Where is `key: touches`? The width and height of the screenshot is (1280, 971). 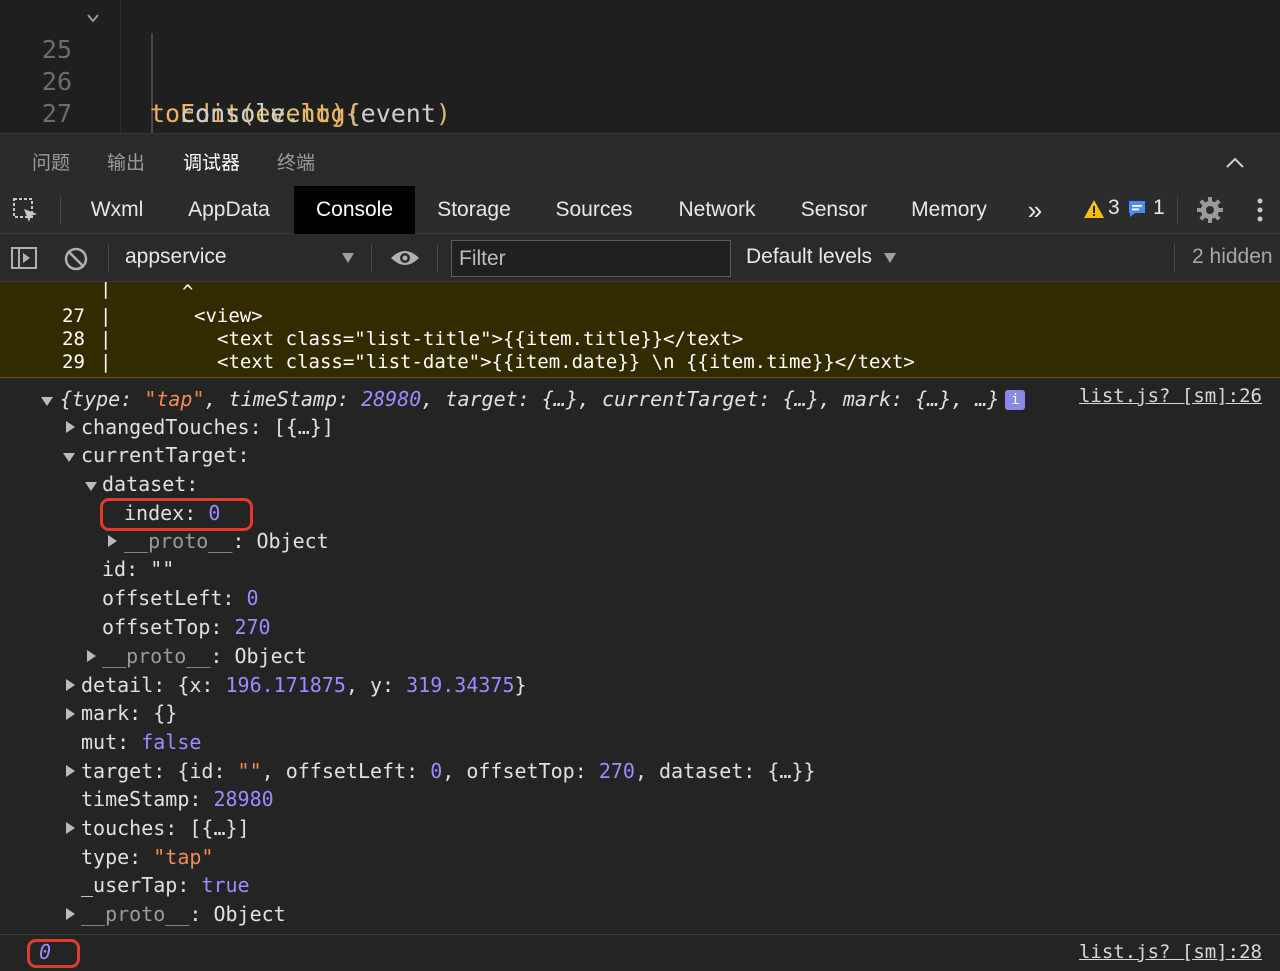 key: touches is located at coordinates (123, 828).